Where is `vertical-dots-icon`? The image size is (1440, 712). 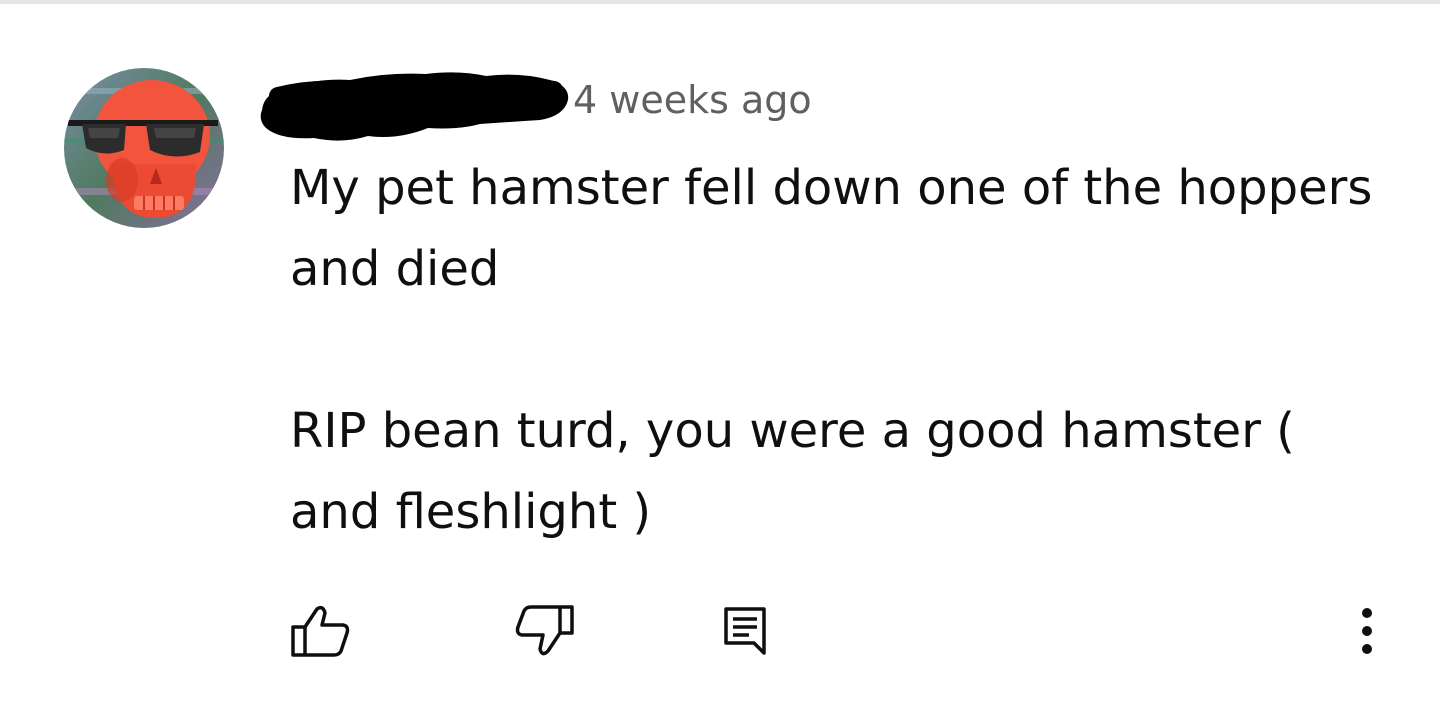
vertical-dots-icon is located at coordinates (1367, 631).